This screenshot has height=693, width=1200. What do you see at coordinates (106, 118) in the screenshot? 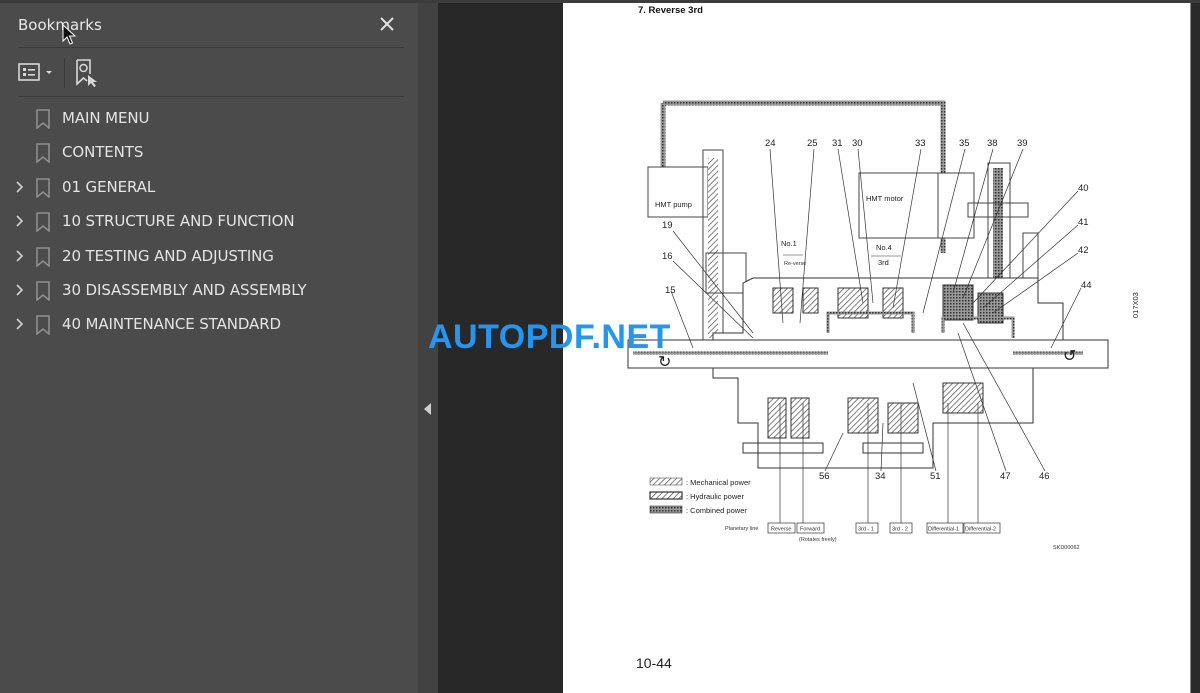
I see `bookmark-label: MAIN MENU` at bounding box center [106, 118].